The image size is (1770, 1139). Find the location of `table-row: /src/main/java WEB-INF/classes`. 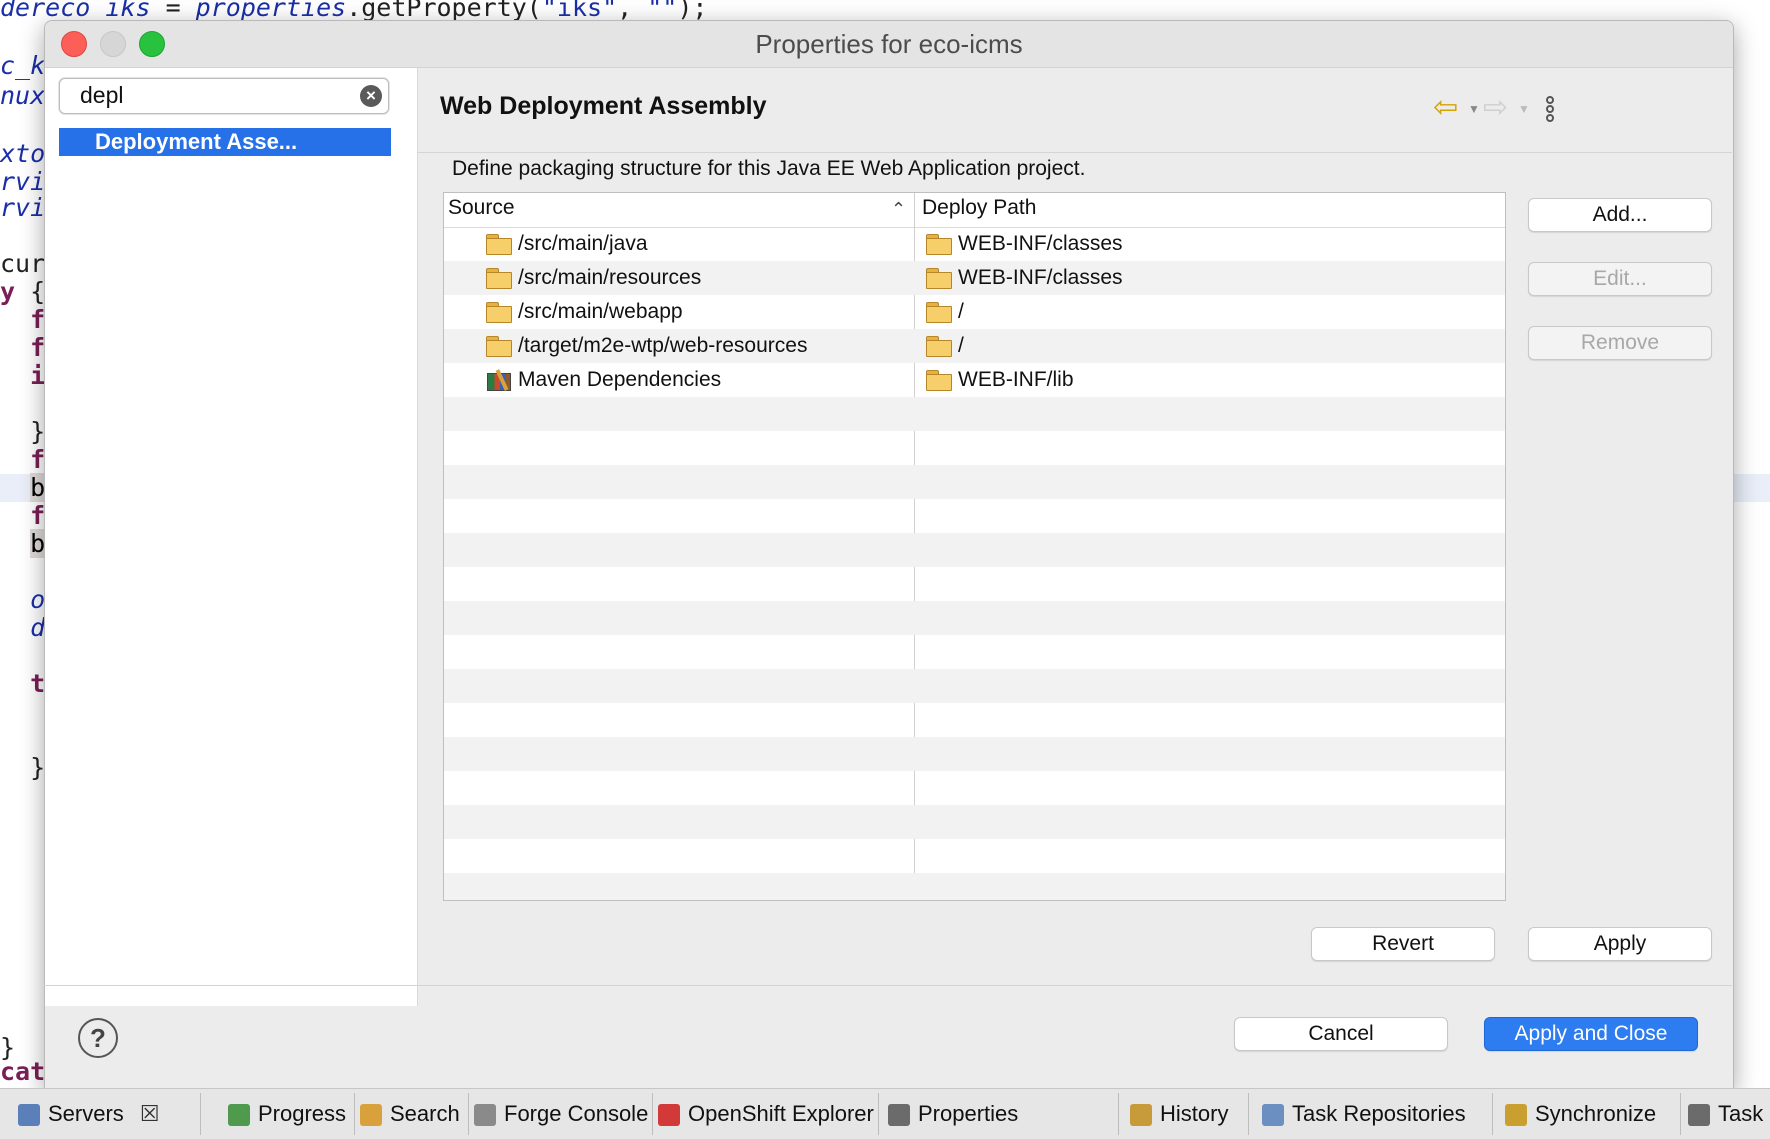

table-row: /src/main/java WEB-INF/classes is located at coordinates (974, 244).